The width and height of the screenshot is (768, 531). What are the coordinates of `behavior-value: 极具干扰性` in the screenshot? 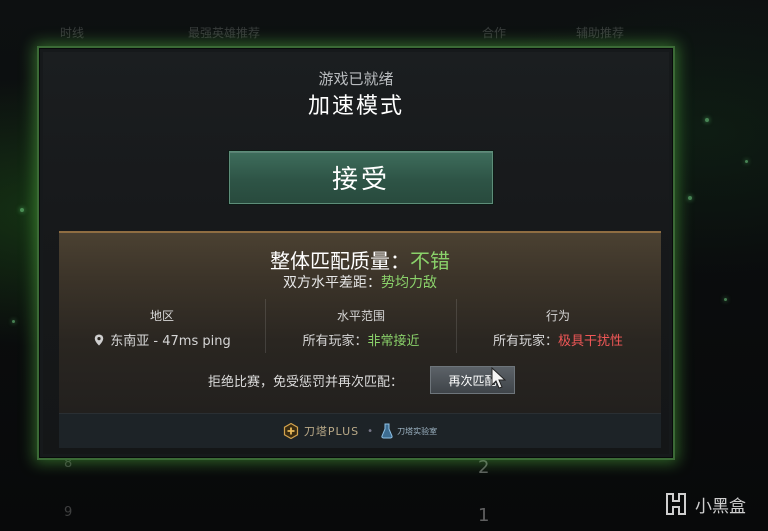 It's located at (591, 341).